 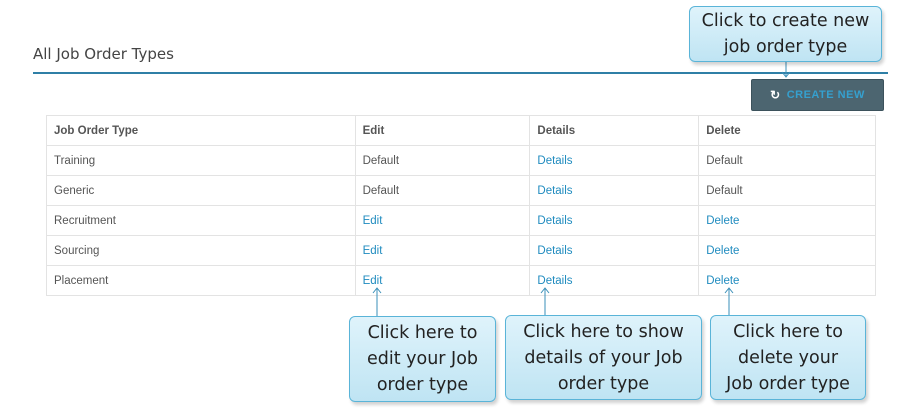 I want to click on header-delete: Delete, so click(x=787, y=130).